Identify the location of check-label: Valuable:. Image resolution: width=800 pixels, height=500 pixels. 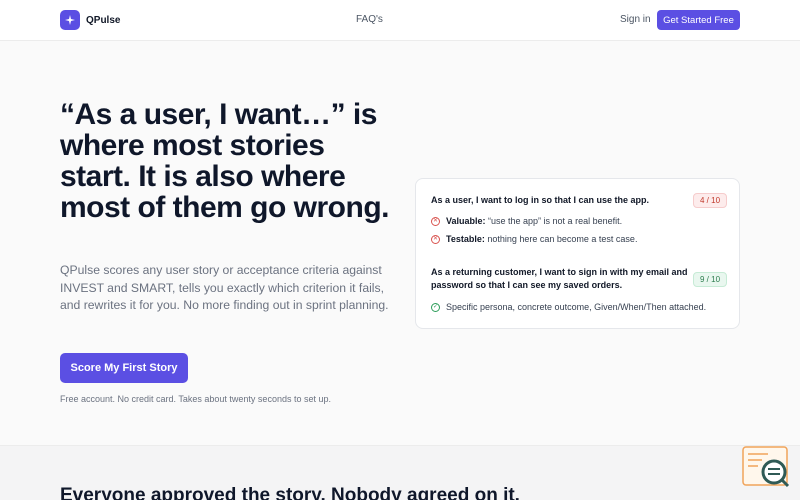
(466, 221).